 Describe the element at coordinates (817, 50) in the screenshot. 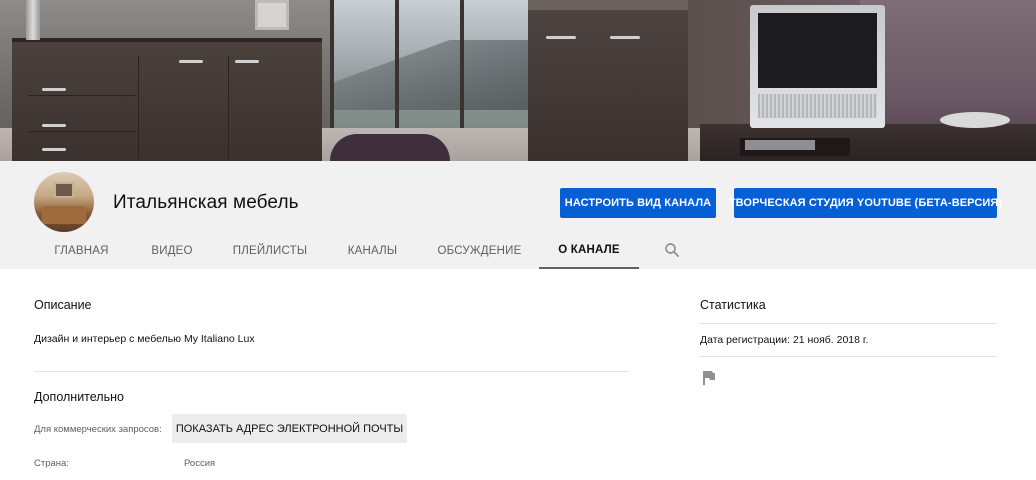

I see `banner-tv-screen` at that location.